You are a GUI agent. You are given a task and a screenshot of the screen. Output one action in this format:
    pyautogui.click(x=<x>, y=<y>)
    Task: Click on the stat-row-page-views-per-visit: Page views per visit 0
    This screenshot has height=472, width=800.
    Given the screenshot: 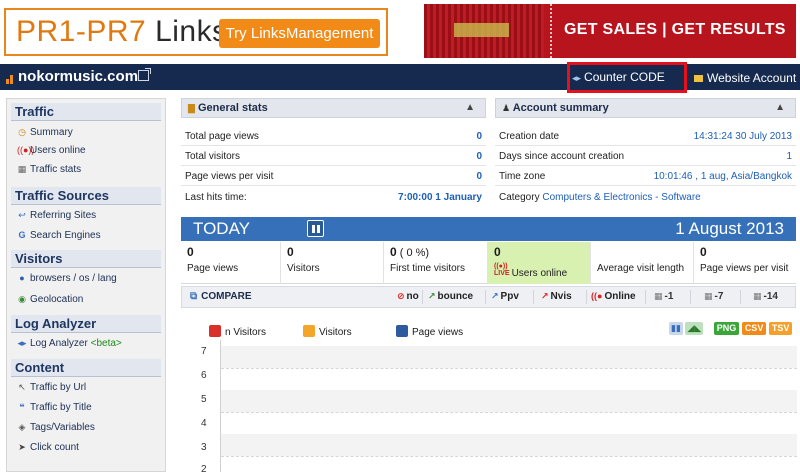 What is the action you would take?
    pyautogui.click(x=333, y=177)
    